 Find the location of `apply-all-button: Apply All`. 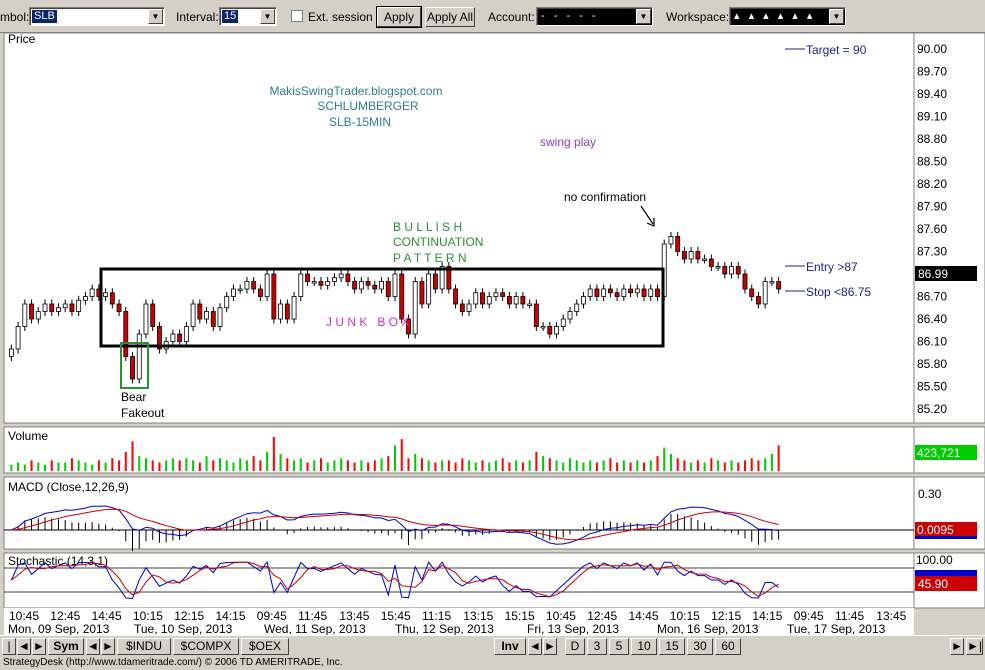

apply-all-button: Apply All is located at coordinates (450, 17).